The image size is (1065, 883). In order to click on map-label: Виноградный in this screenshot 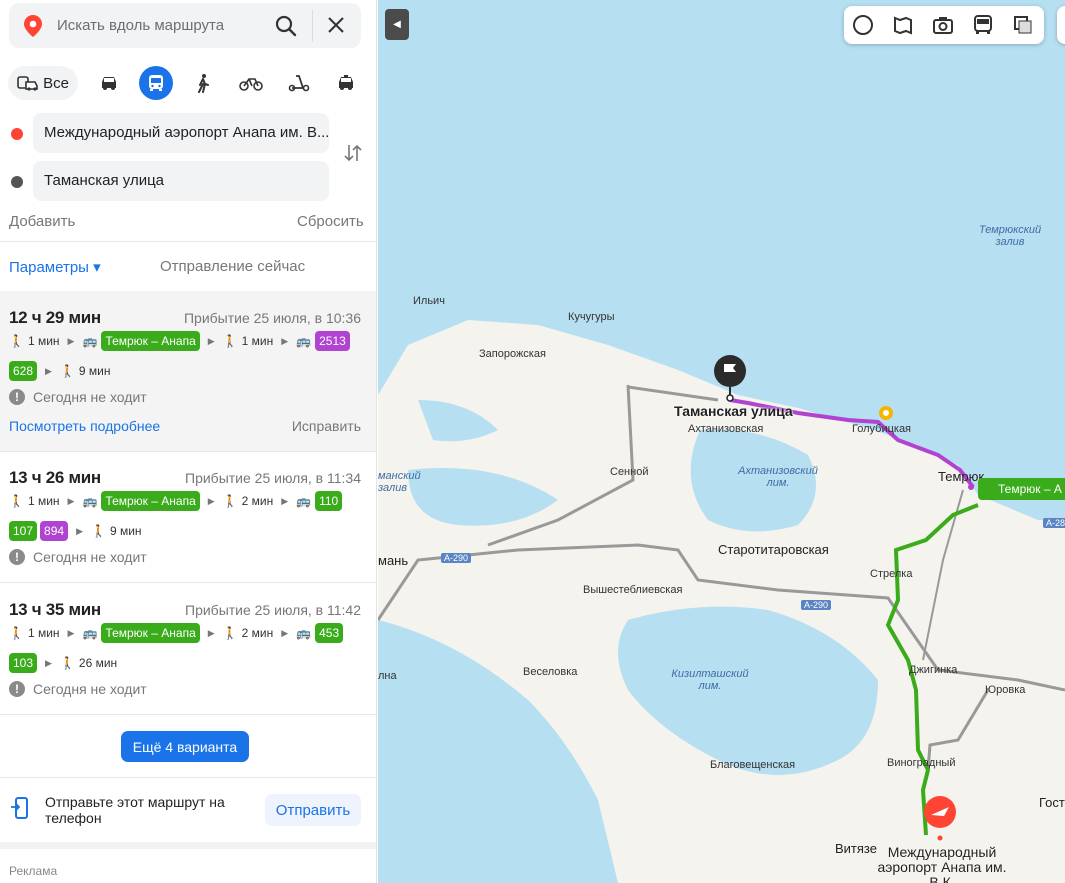, I will do `click(921, 763)`.